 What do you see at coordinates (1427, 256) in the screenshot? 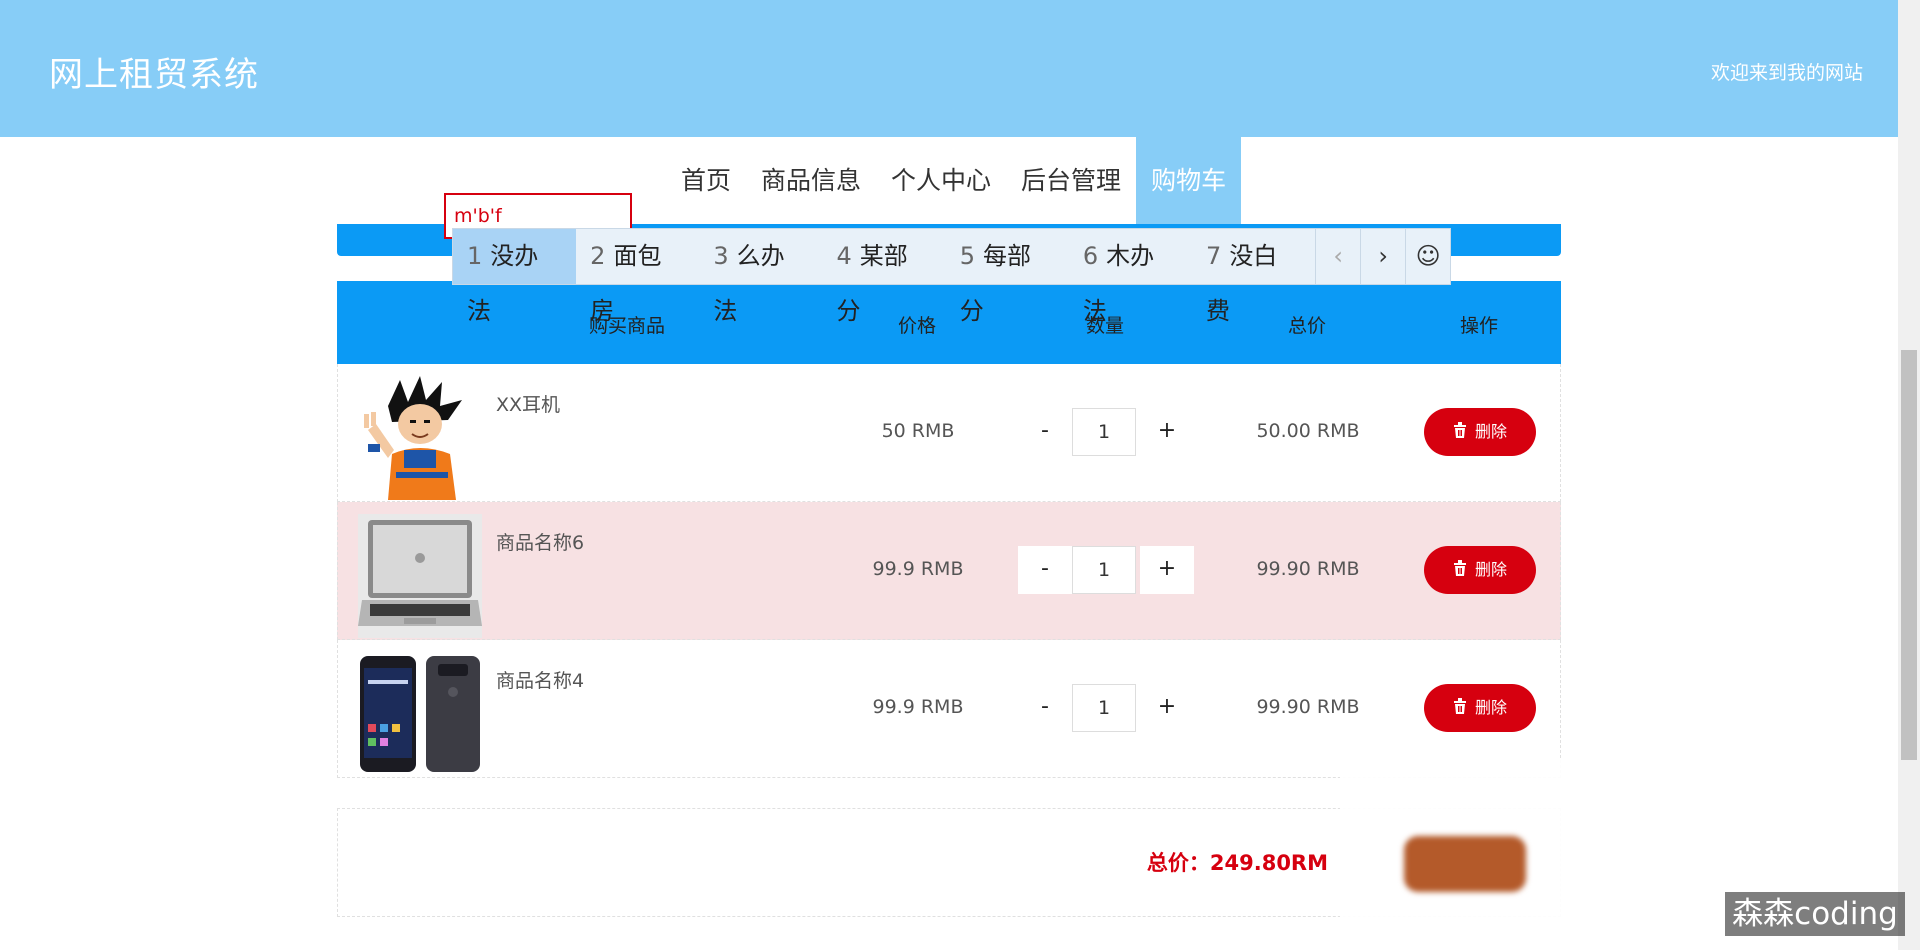
I see `ime-emoji-icon: ☺` at bounding box center [1427, 256].